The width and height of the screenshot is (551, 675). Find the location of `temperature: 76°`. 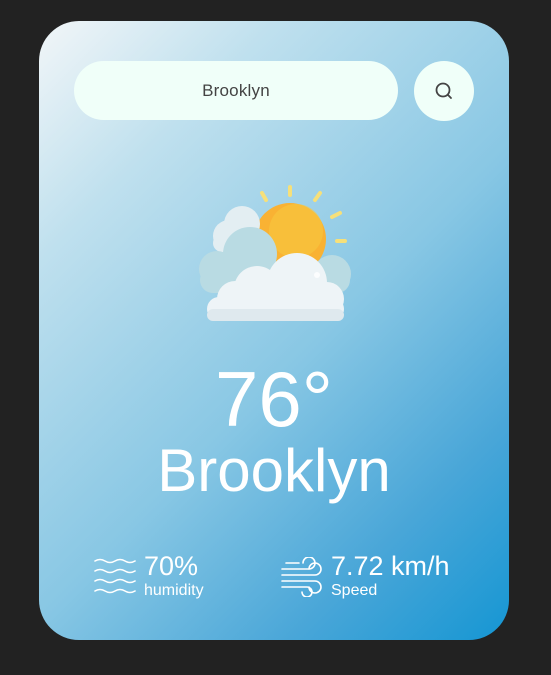

temperature: 76° is located at coordinates (274, 399).